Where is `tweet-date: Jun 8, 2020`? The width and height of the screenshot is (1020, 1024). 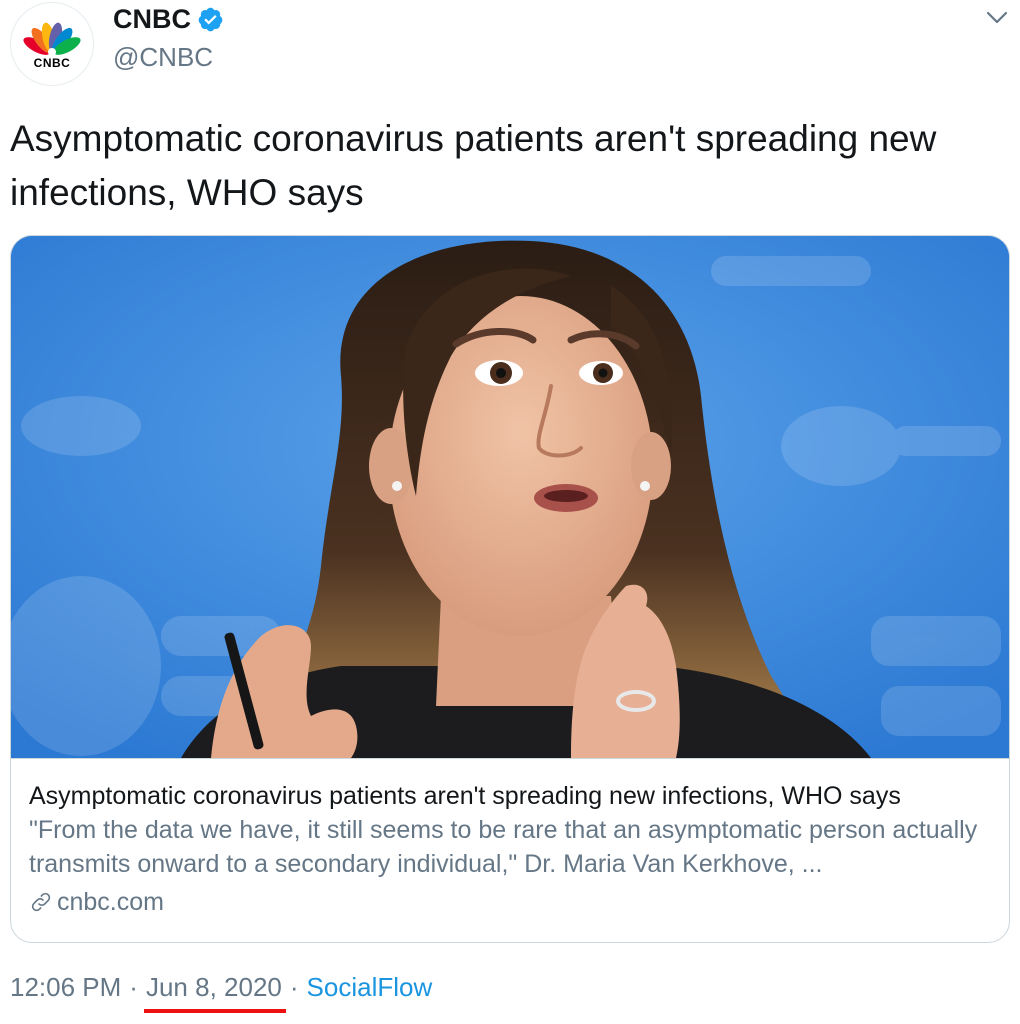 tweet-date: Jun 8, 2020 is located at coordinates (214, 992).